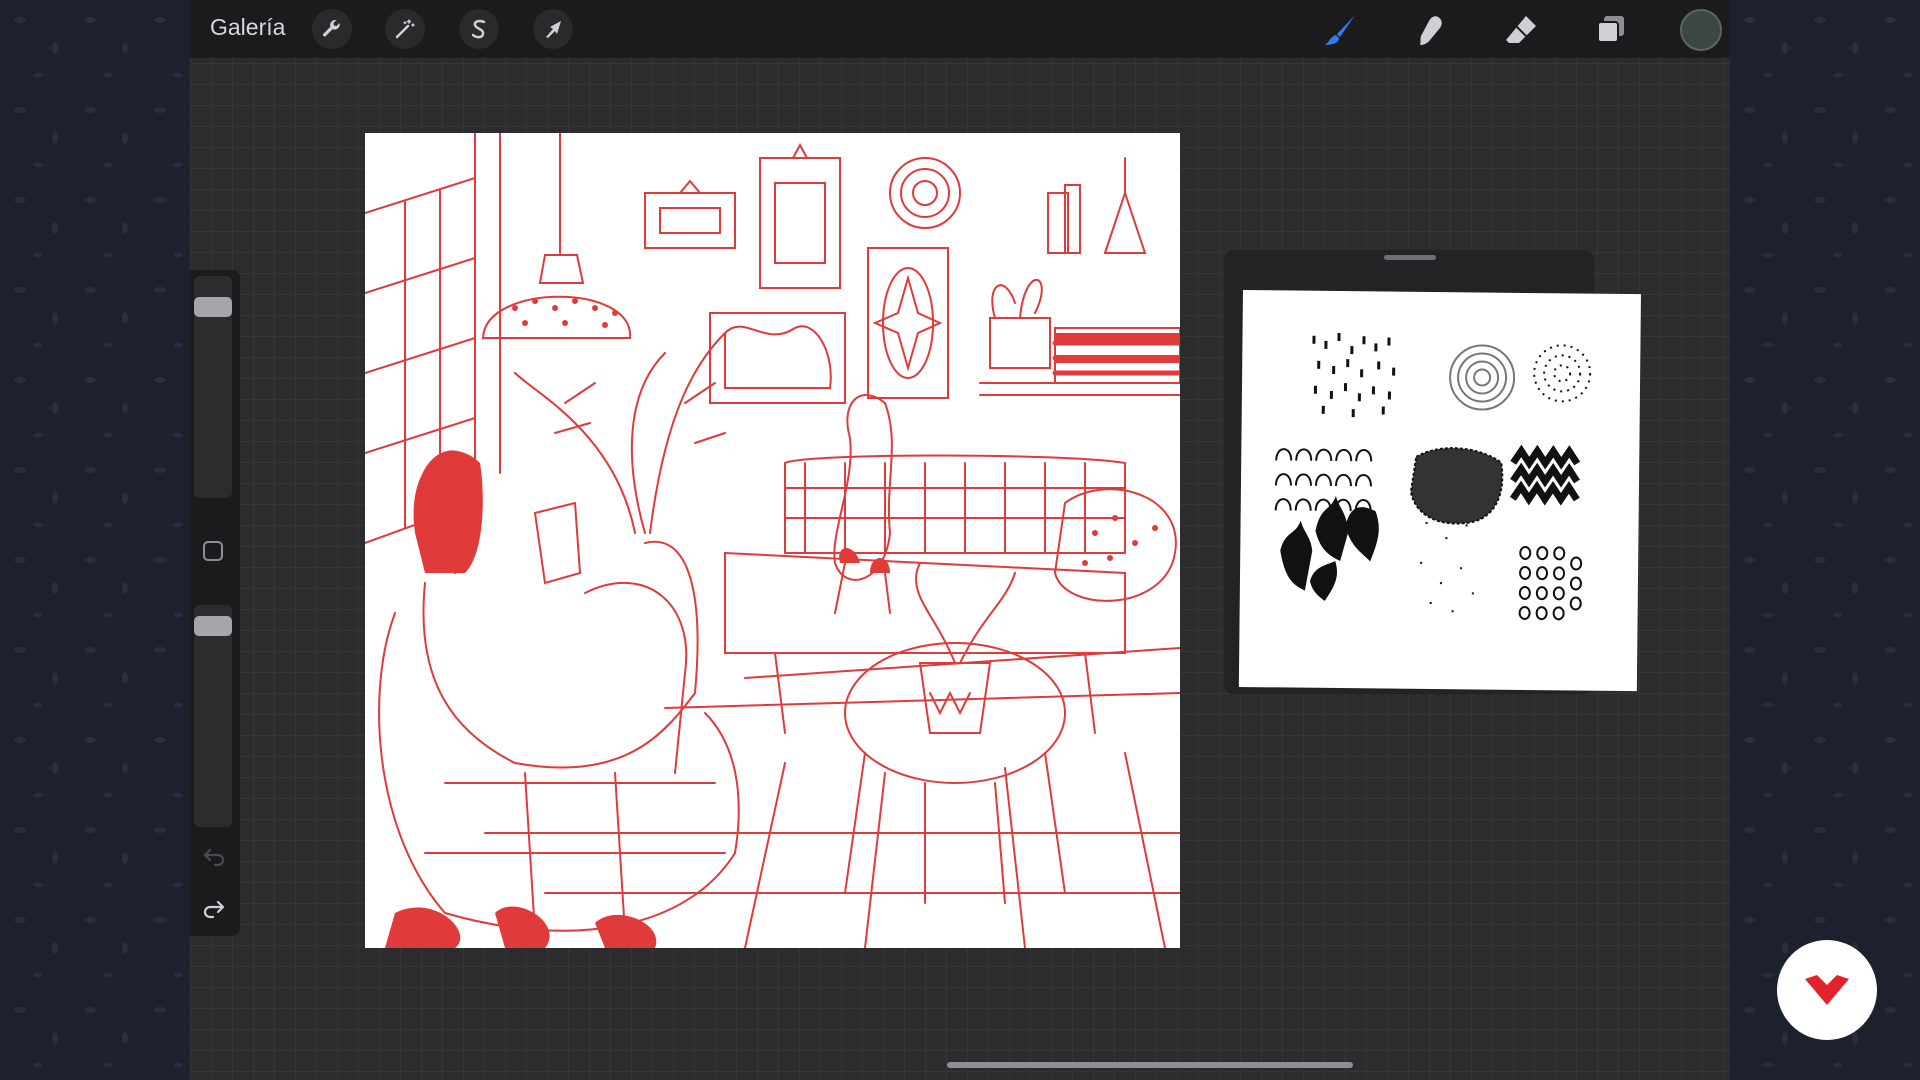 This screenshot has width=1920, height=1080. I want to click on brush-tool, so click(1341, 30).